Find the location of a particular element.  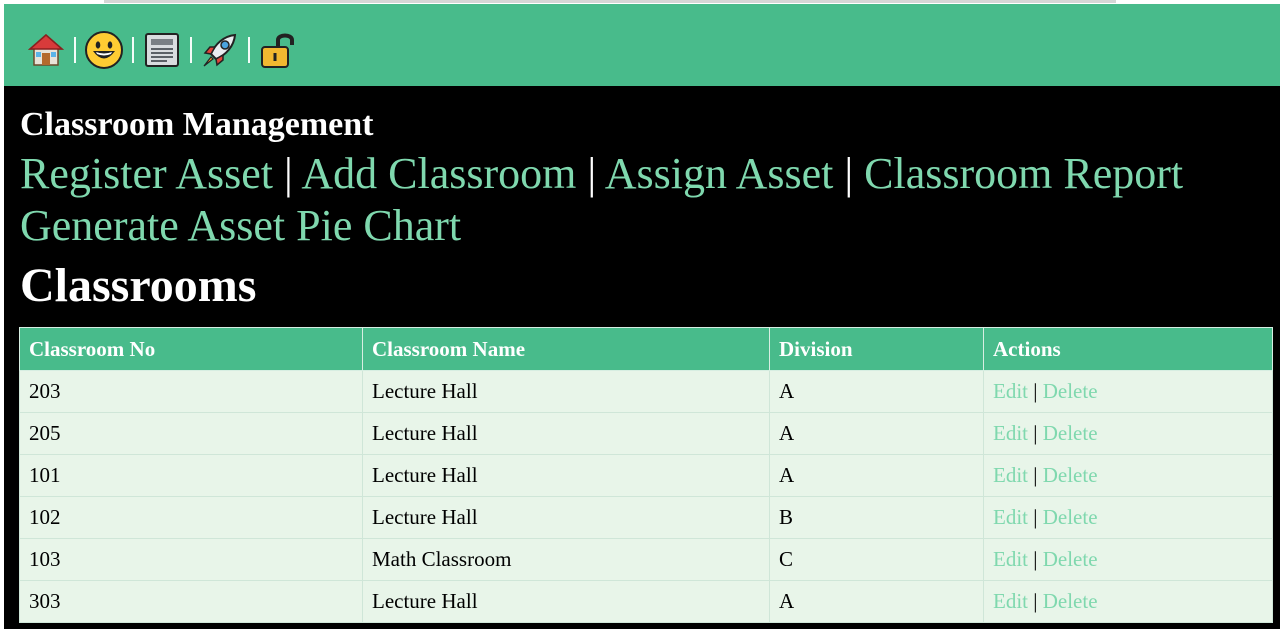

assign-asset-link: Assign Asset is located at coordinates (719, 173).